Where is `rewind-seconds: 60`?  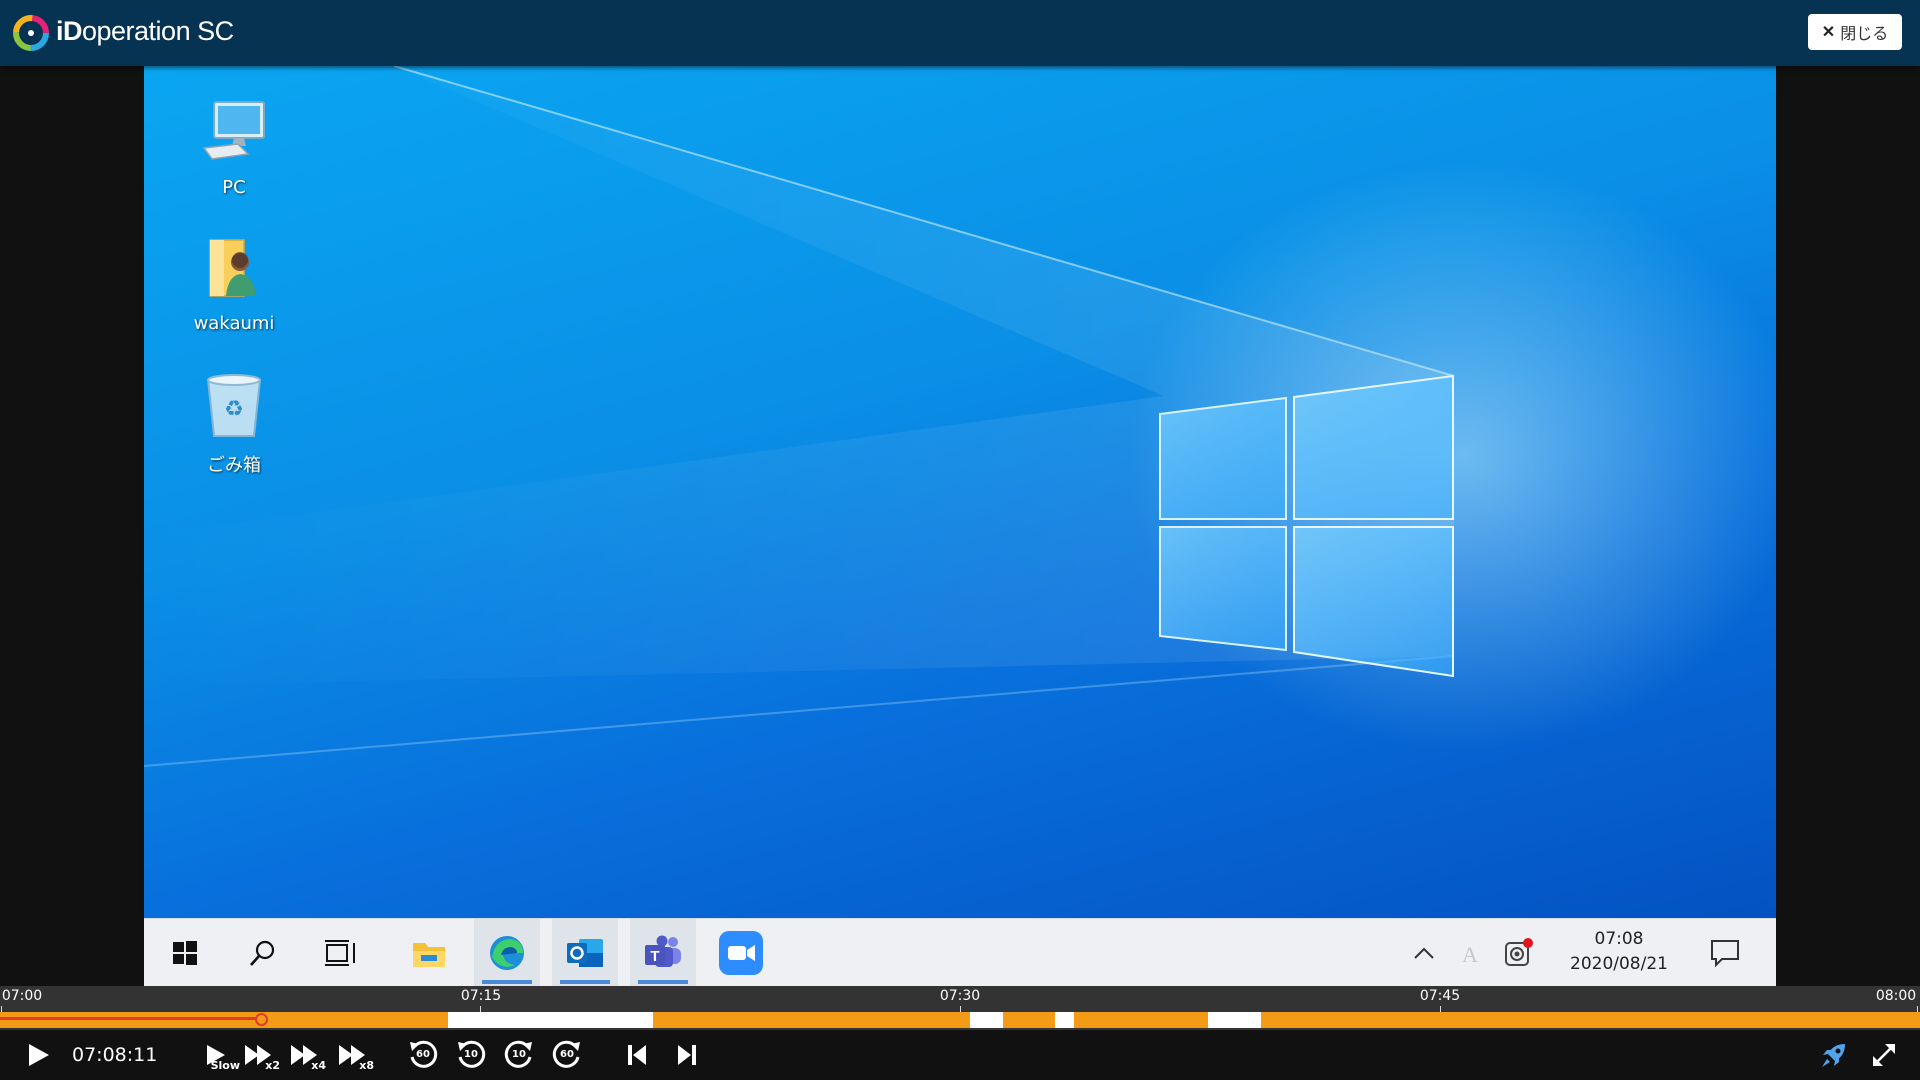 rewind-seconds: 60 is located at coordinates (423, 1054).